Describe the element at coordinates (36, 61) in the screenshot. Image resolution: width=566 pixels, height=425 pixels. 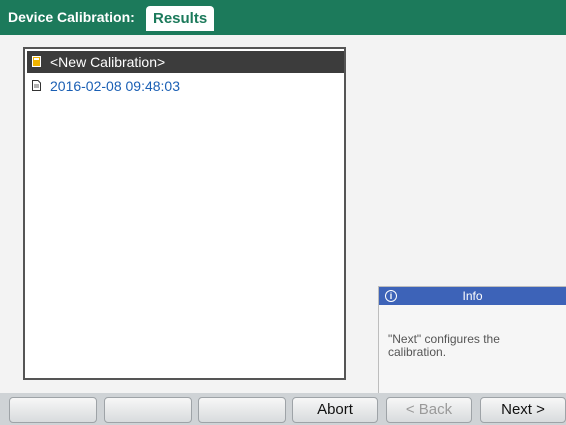
I see `new-calibration-icon` at that location.